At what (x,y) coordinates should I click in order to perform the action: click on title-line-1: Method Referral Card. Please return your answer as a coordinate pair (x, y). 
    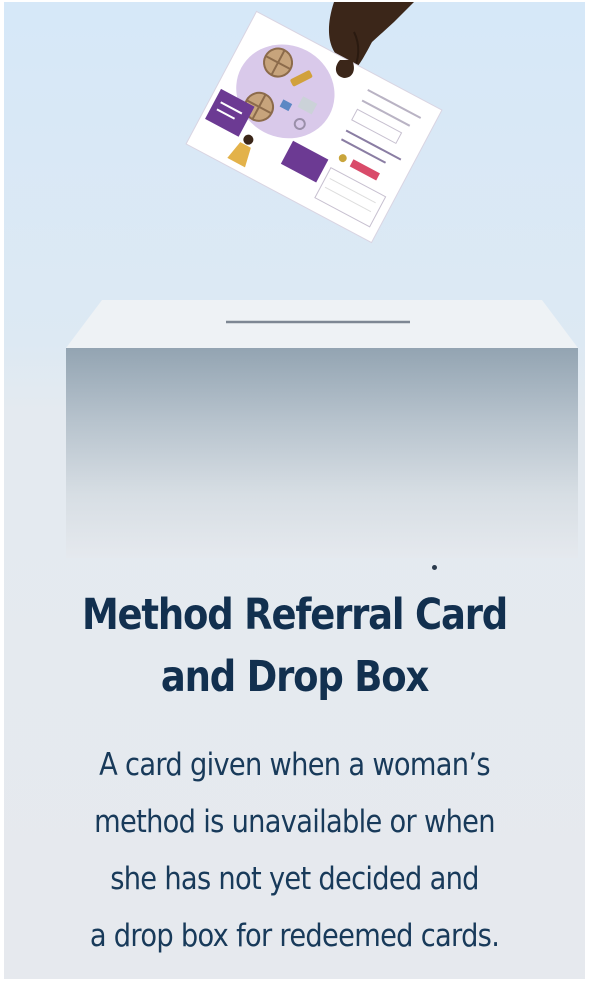
    Looking at the image, I should click on (294, 615).